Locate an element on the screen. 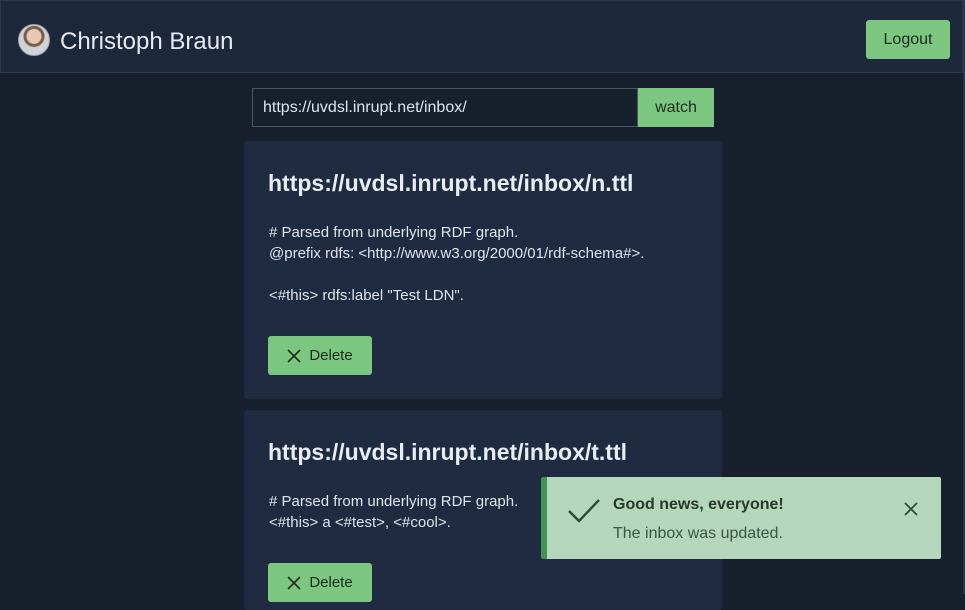 This screenshot has height=610, width=965. avatar is located at coordinates (34, 40).